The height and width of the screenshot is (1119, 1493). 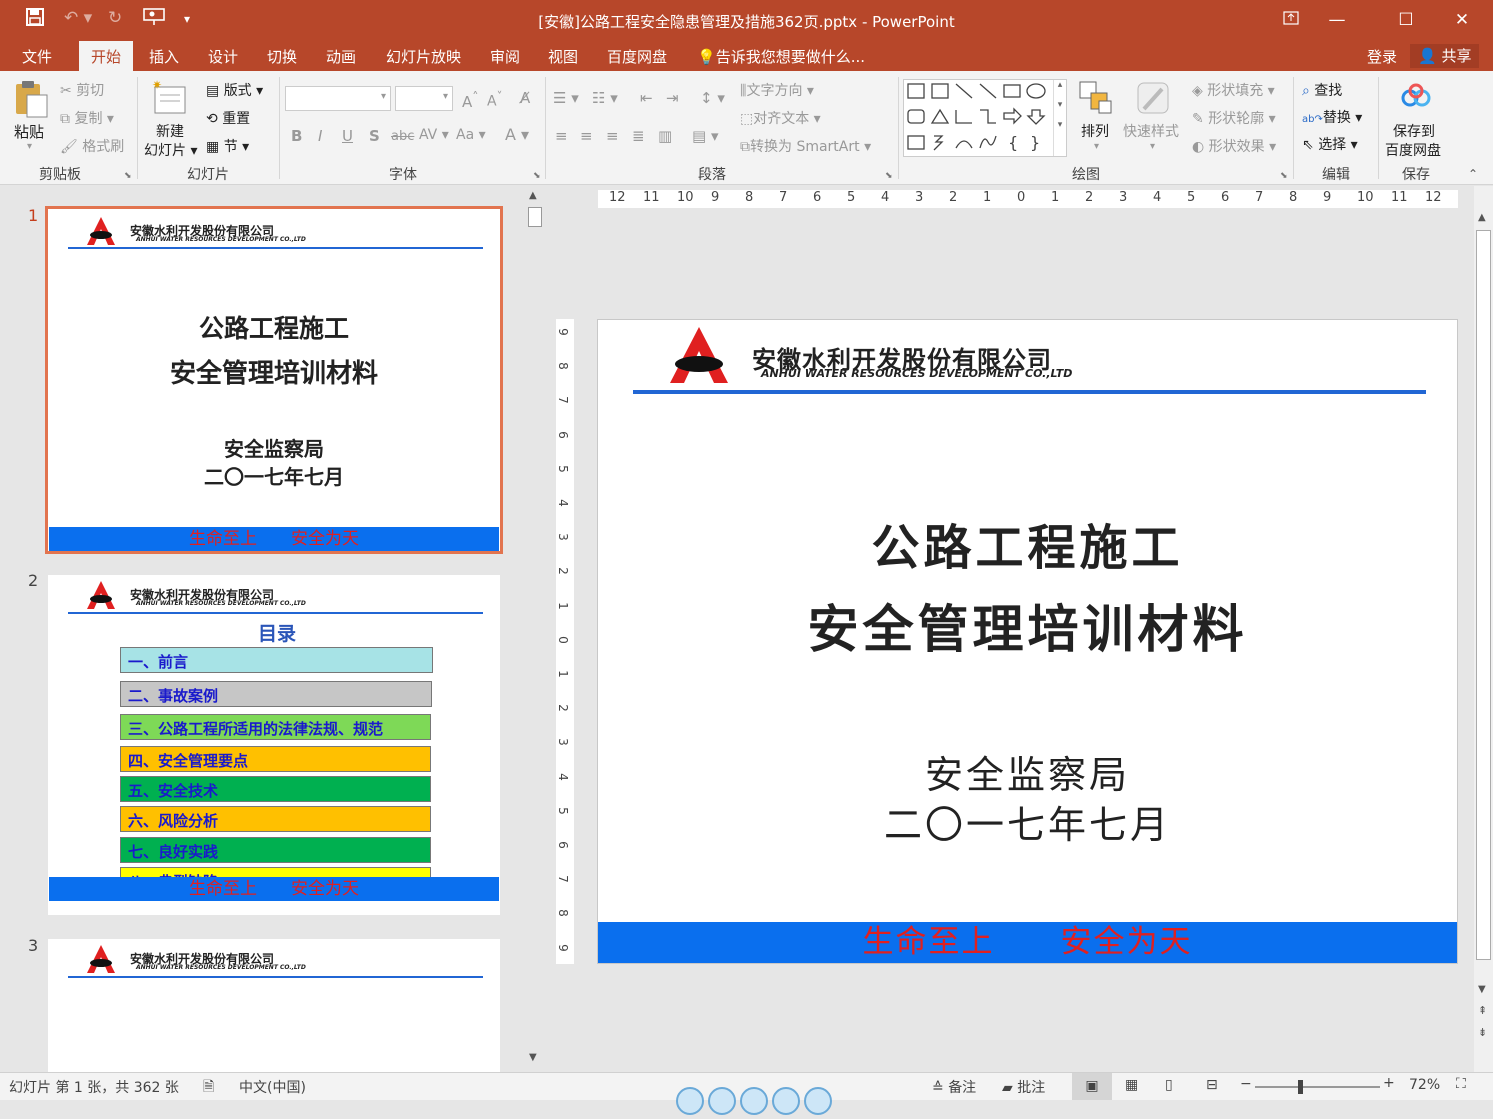 What do you see at coordinates (1337, 20) in the screenshot?
I see `minimize-icon: —` at bounding box center [1337, 20].